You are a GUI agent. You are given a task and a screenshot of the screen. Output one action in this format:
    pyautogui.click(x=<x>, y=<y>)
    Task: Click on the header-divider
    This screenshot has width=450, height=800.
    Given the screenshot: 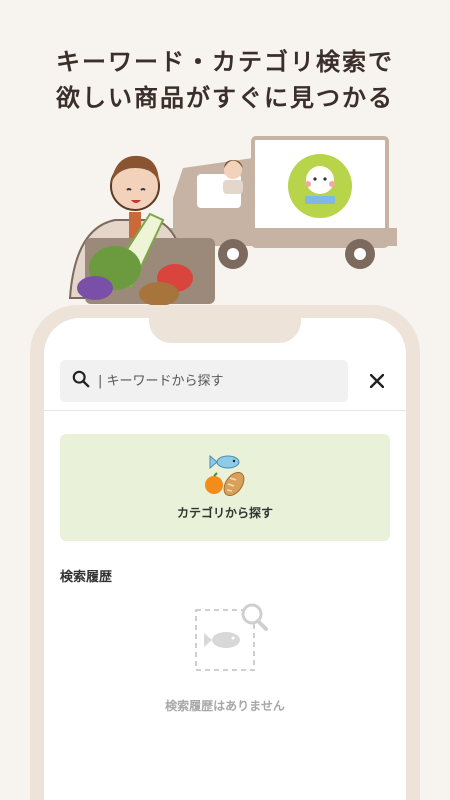 What is the action you would take?
    pyautogui.click(x=225, y=410)
    